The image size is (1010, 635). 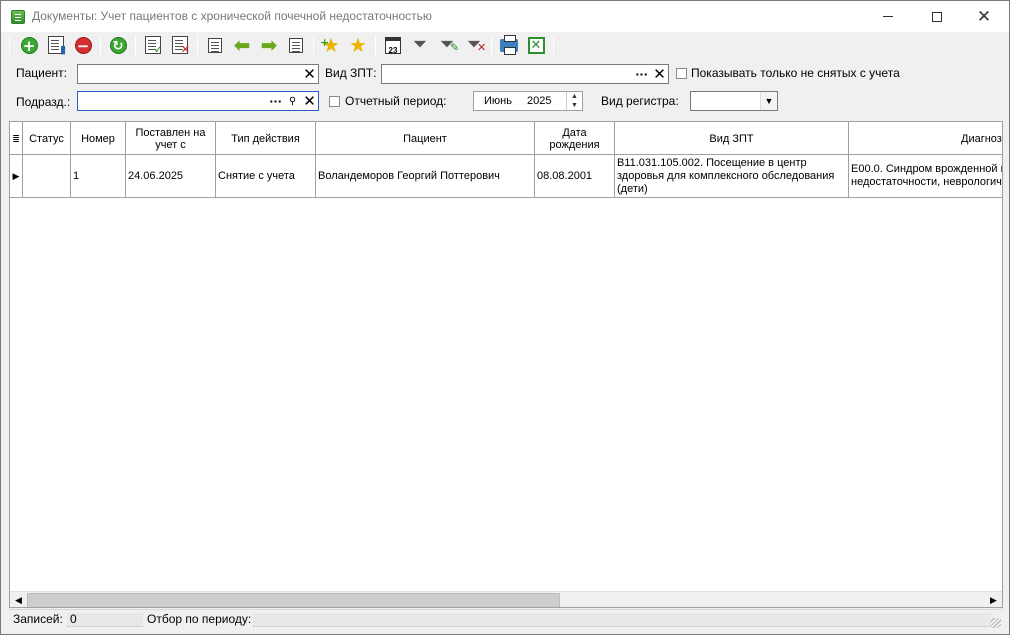 What do you see at coordinates (83, 45) in the screenshot?
I see `delete-button: −` at bounding box center [83, 45].